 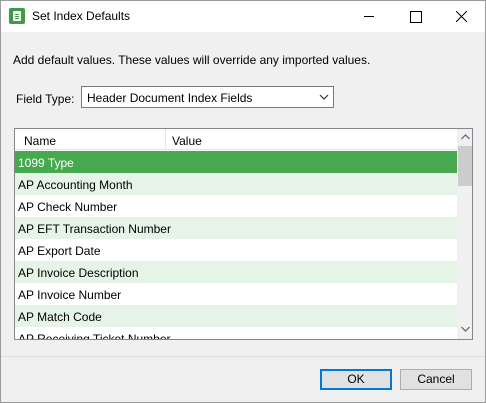 What do you see at coordinates (81, 16) in the screenshot?
I see `window-title: Set Index Defaults` at bounding box center [81, 16].